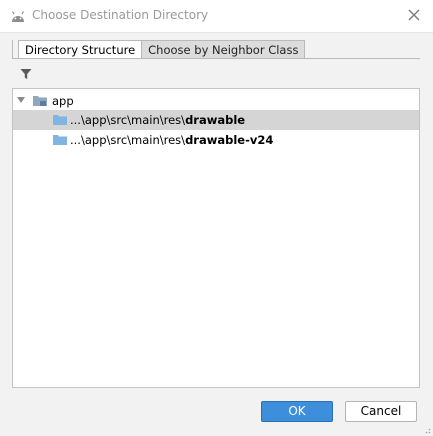 The image size is (433, 436). I want to click on ok-button: OK, so click(297, 411).